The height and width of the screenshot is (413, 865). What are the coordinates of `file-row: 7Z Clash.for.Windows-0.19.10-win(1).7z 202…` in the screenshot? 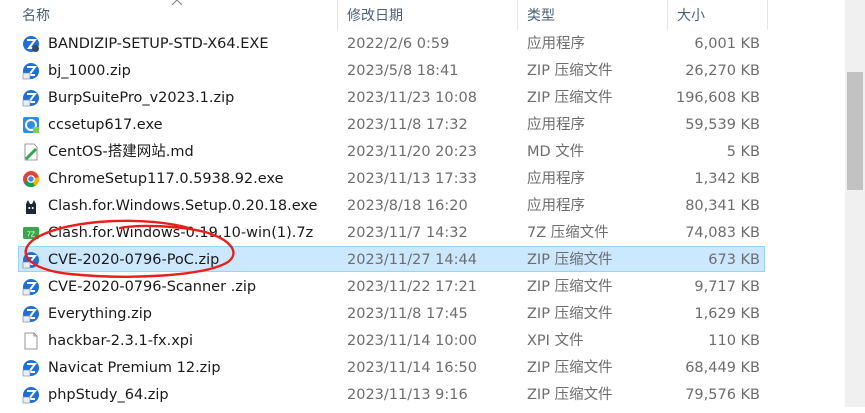 It's located at (391, 232).